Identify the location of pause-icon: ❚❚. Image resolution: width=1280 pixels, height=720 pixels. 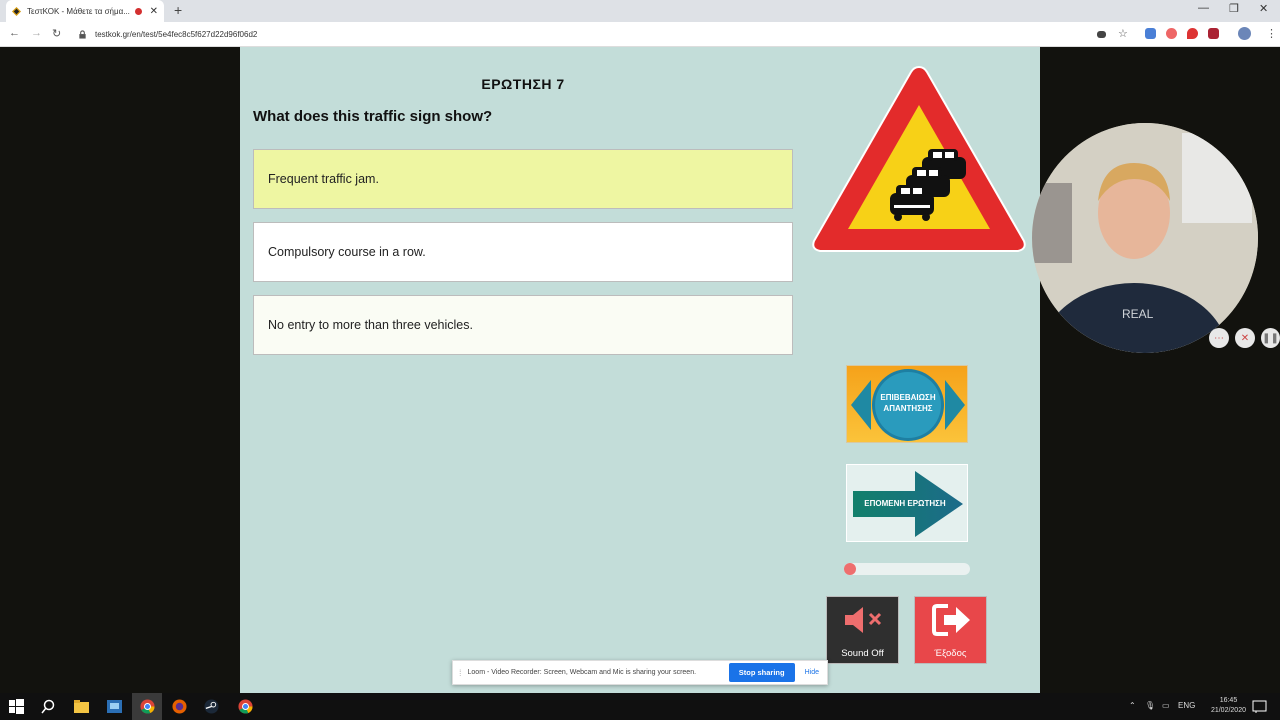
(1270, 338).